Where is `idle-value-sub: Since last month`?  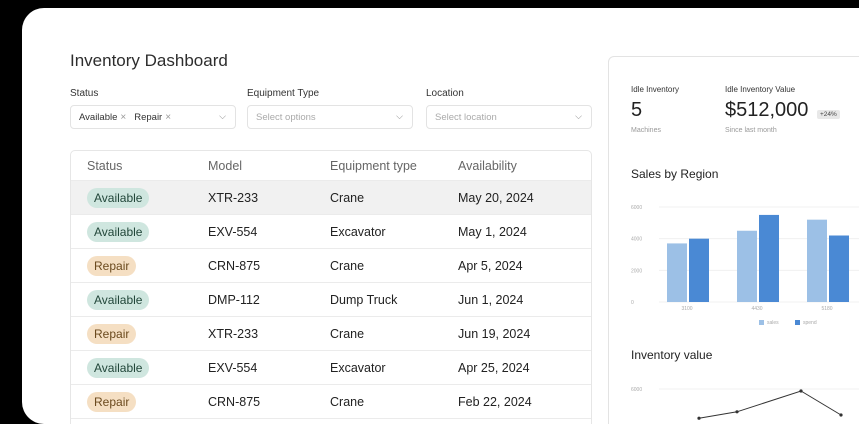
idle-value-sub: Since last month is located at coordinates (751, 130).